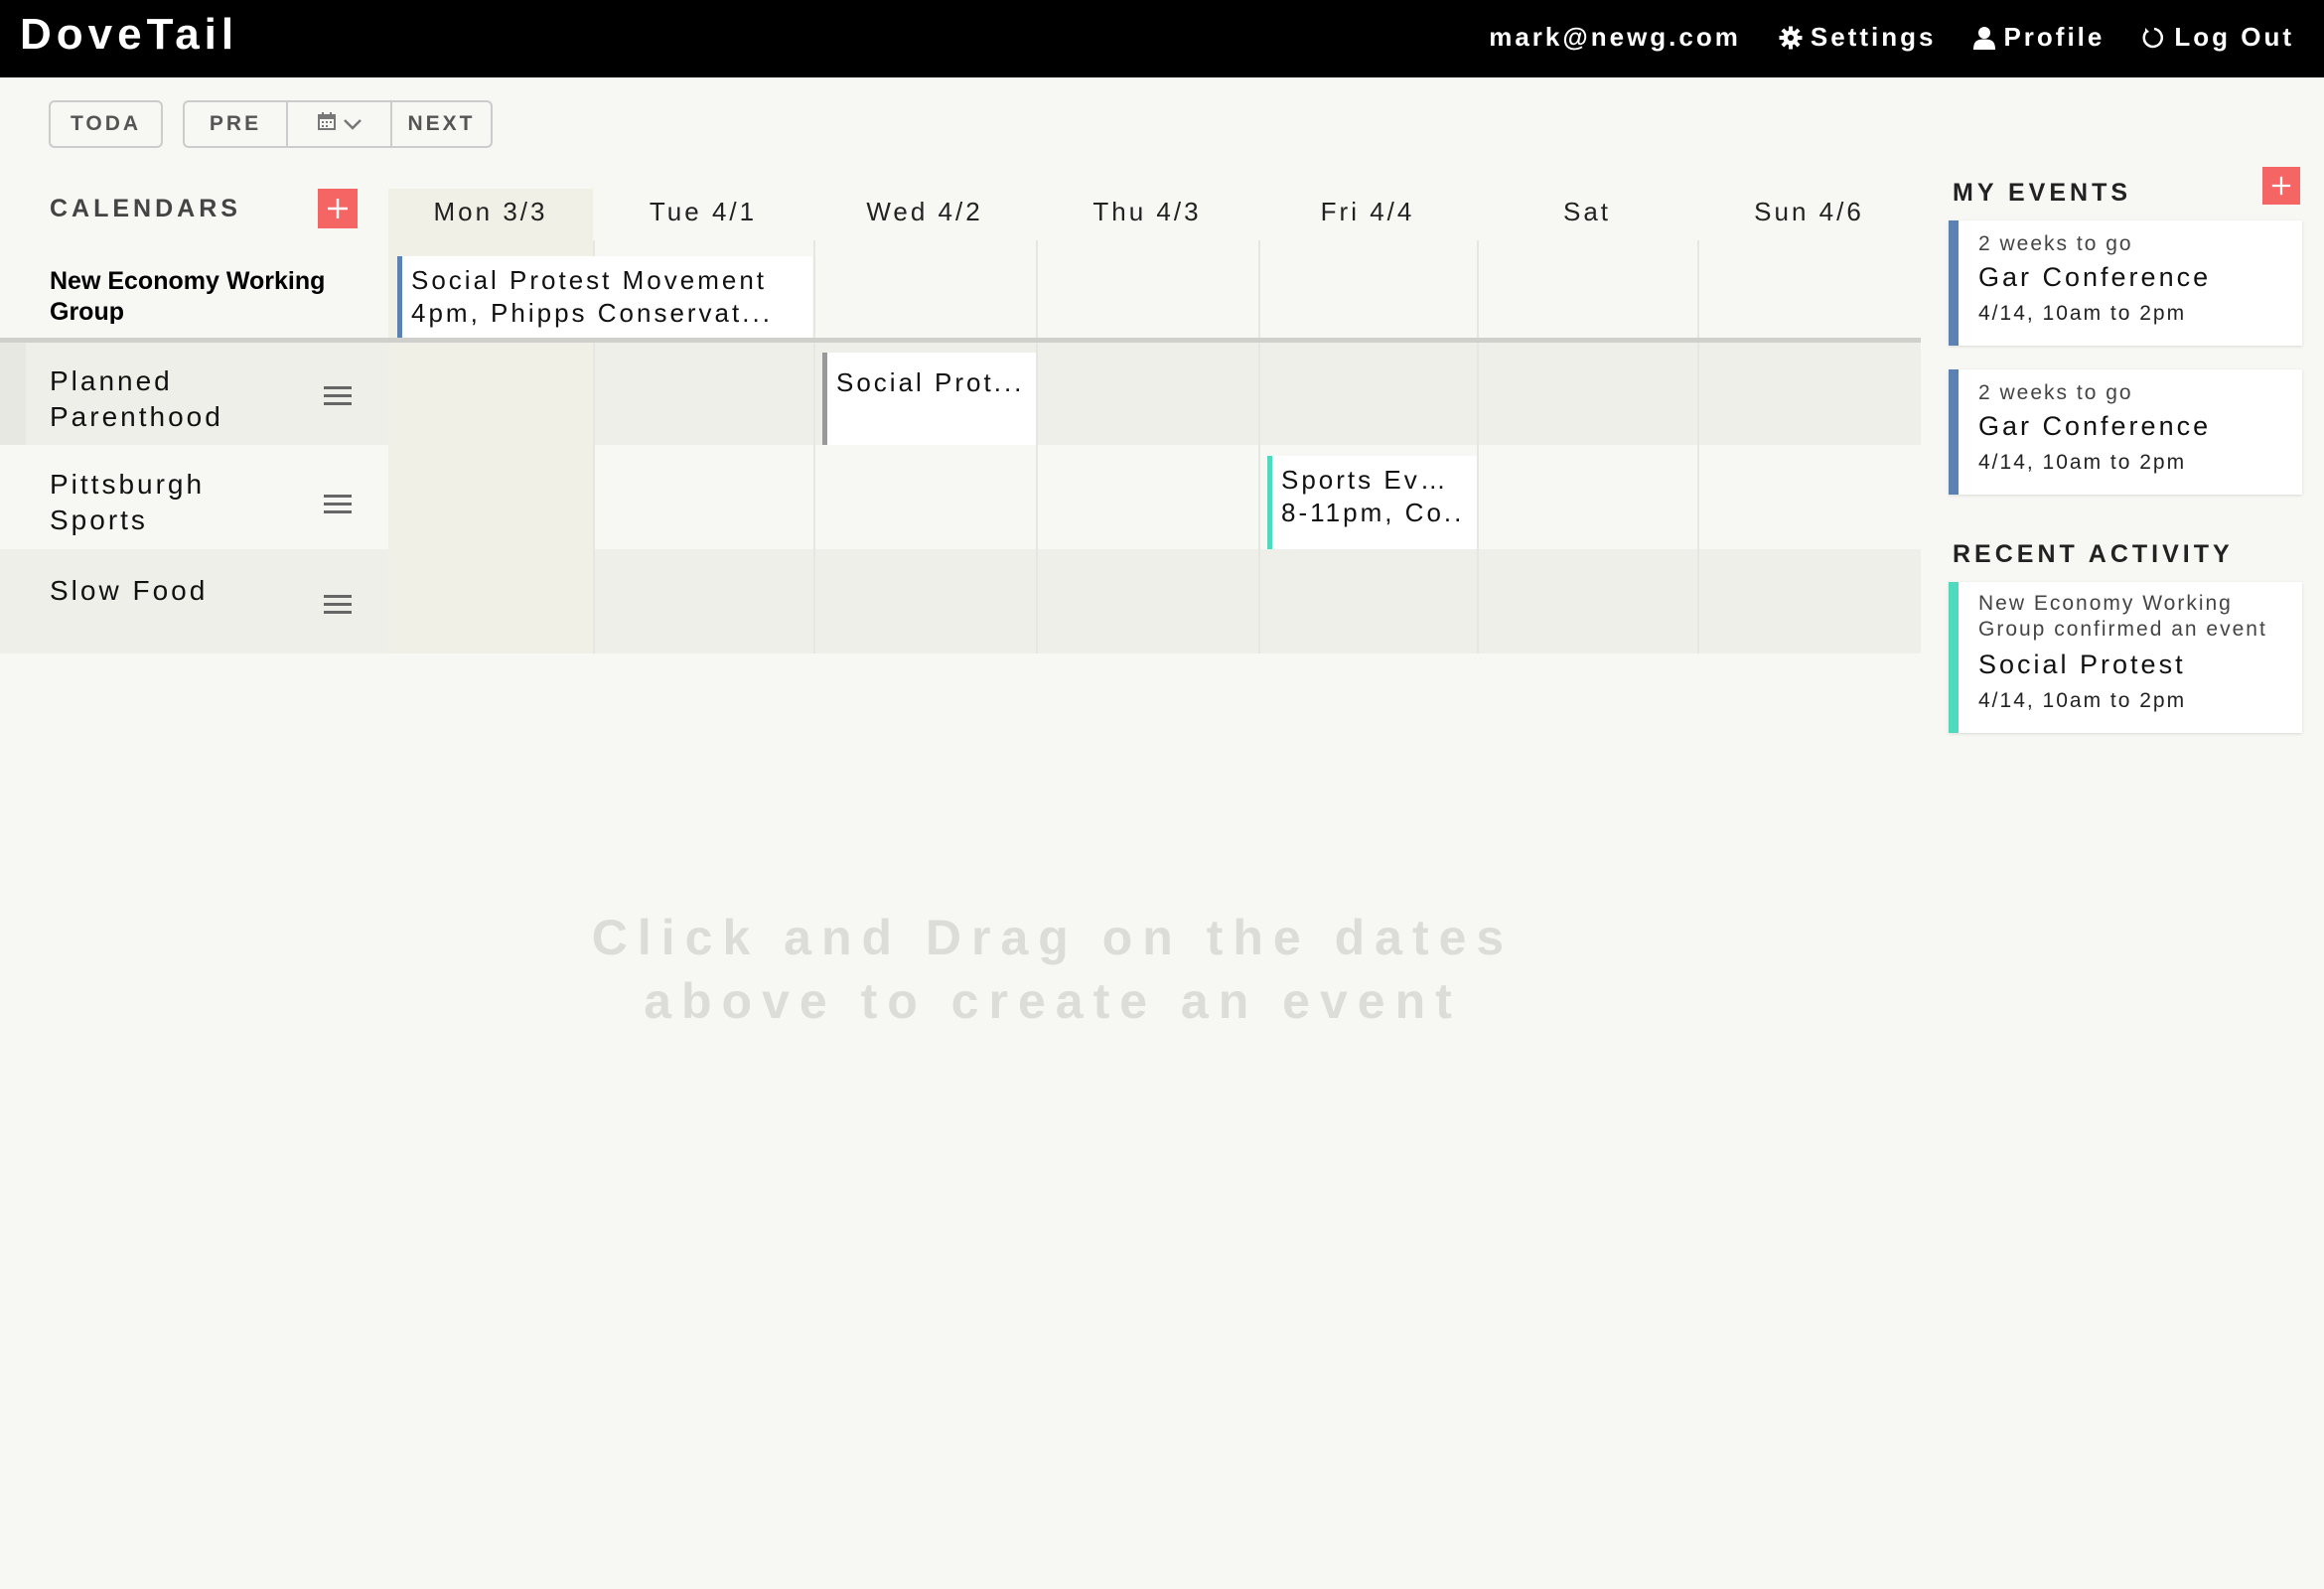  Describe the element at coordinates (960, 497) in the screenshot. I see `row-band-sports` at that location.